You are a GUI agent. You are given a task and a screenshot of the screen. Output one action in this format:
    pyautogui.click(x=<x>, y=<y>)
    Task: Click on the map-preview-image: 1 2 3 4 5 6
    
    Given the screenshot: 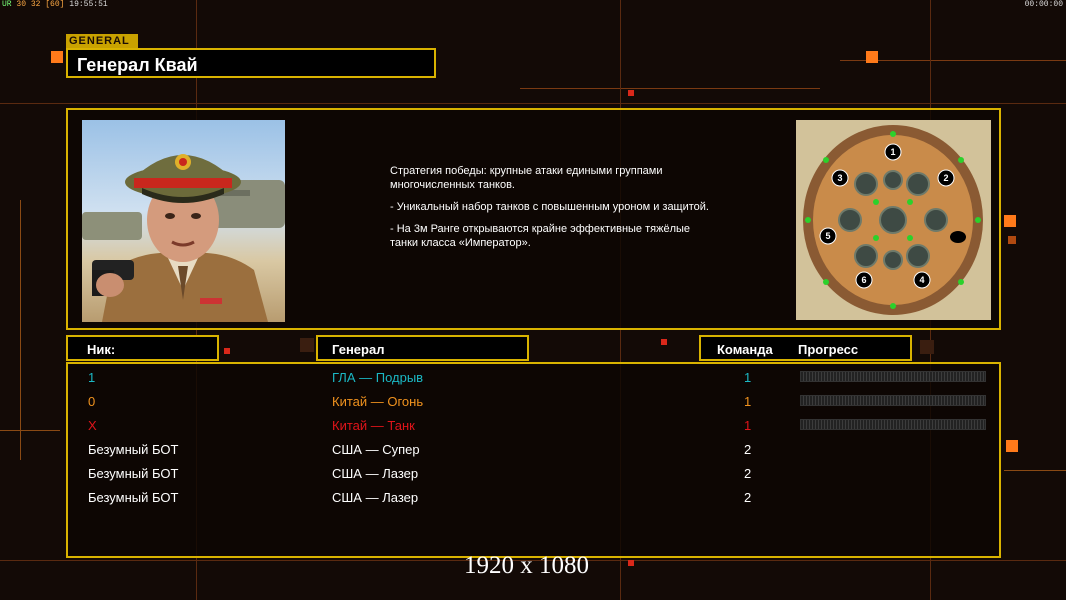 What is the action you would take?
    pyautogui.click(x=893, y=220)
    